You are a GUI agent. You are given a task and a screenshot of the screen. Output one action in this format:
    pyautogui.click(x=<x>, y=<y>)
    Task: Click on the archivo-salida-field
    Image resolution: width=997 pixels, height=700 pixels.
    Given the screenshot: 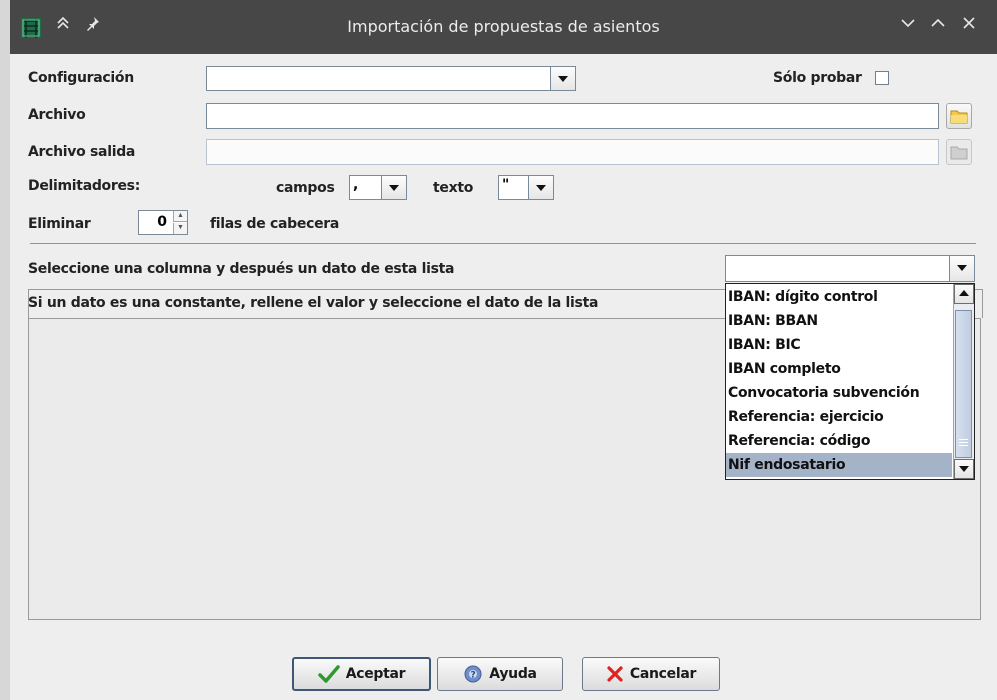 What is the action you would take?
    pyautogui.click(x=572, y=152)
    